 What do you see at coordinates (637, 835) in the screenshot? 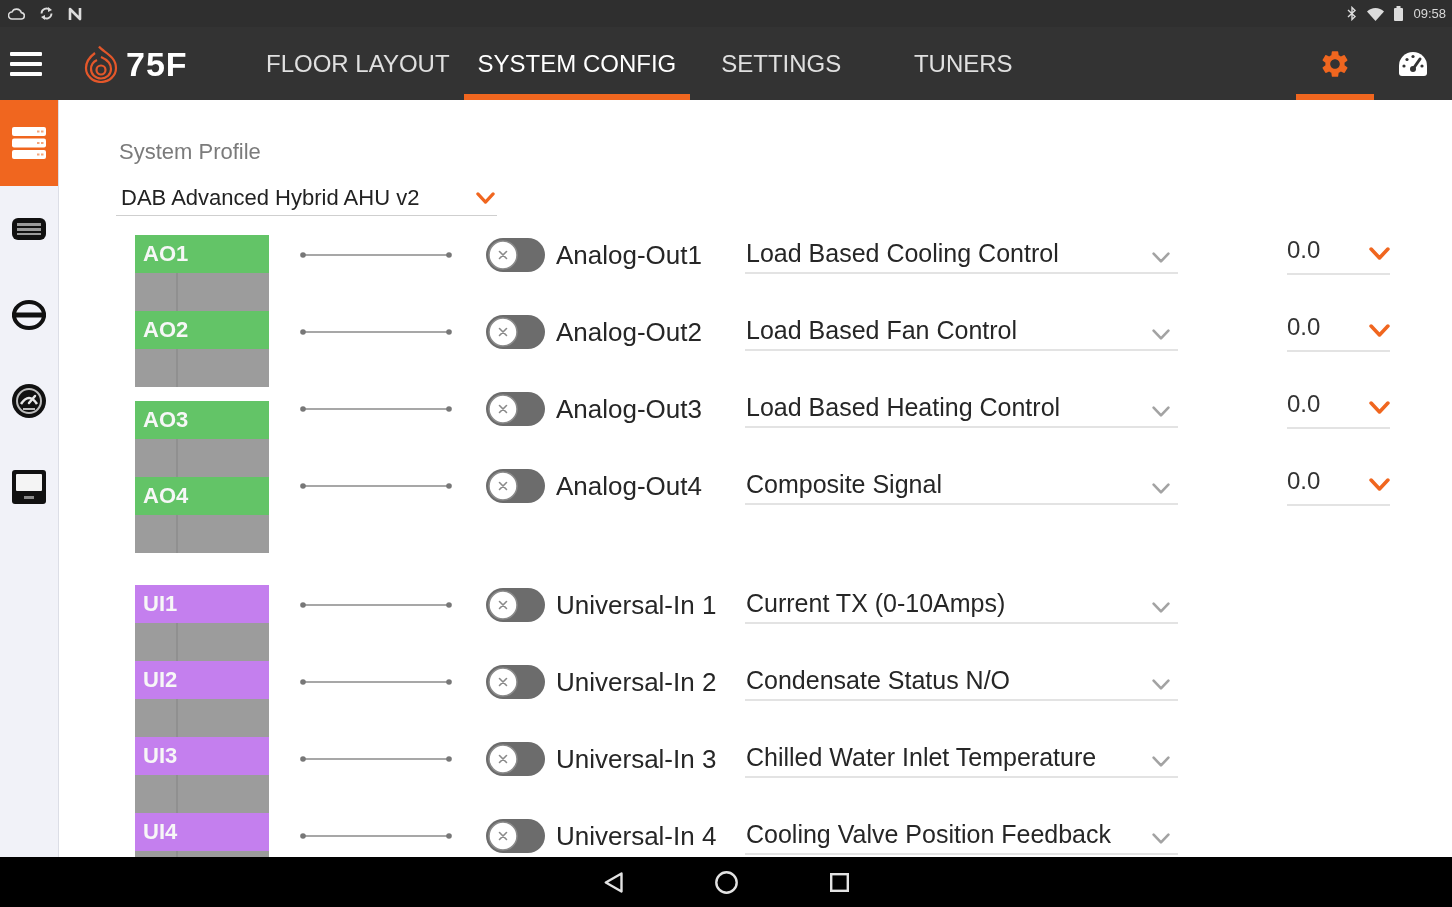
I see `channel-name: Universal-In 4` at bounding box center [637, 835].